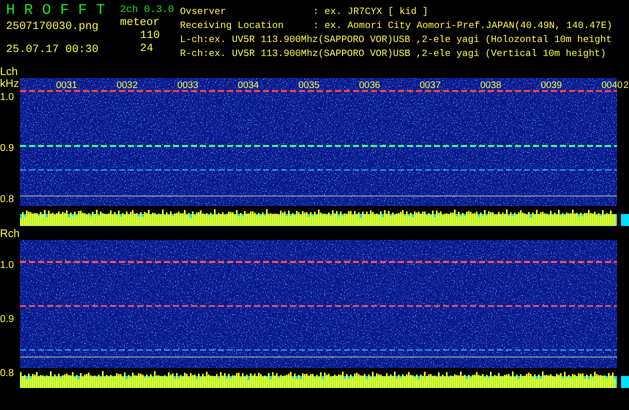 Image resolution: width=629 pixels, height=410 pixels. Describe the element at coordinates (146, 49) in the screenshot. I see `meteor-count: 24` at that location.